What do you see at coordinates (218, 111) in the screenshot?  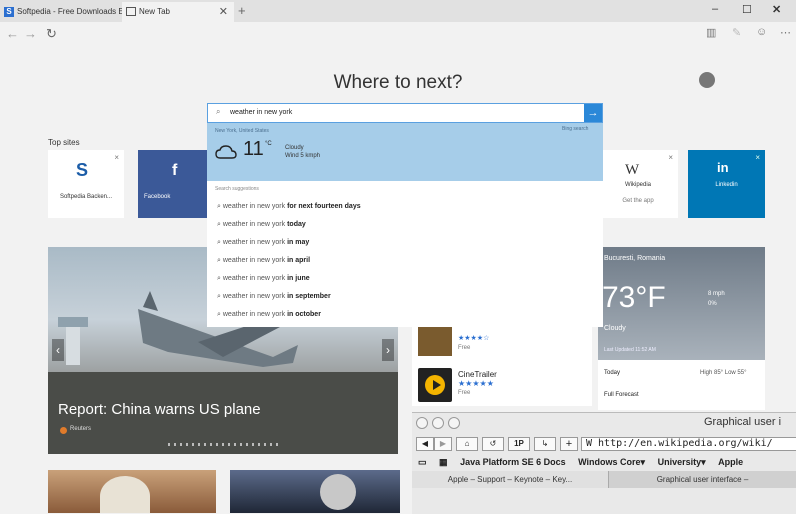 I see `search-icon: ⌕` at bounding box center [218, 111].